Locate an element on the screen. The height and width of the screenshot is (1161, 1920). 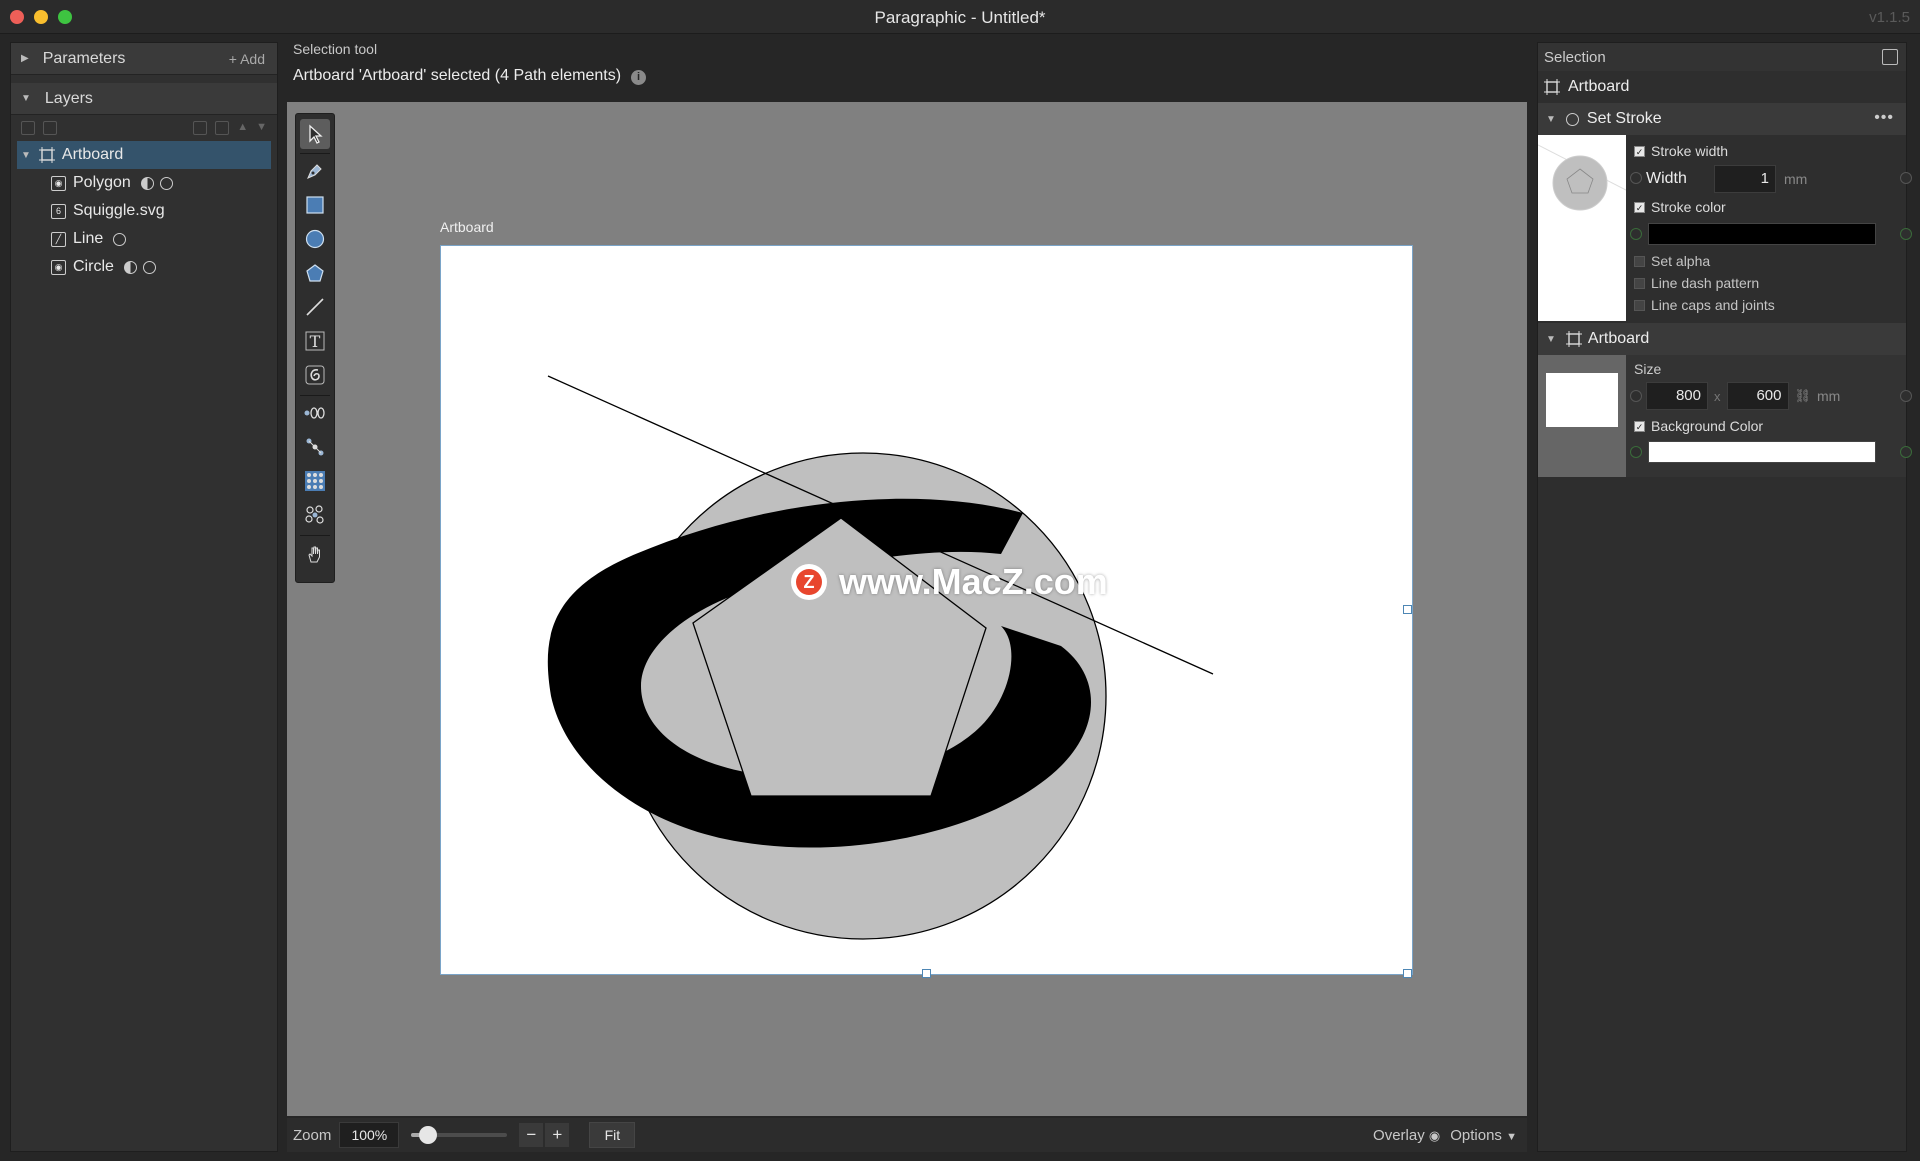
stroke-badge-icon is located at coordinates (120, 239).